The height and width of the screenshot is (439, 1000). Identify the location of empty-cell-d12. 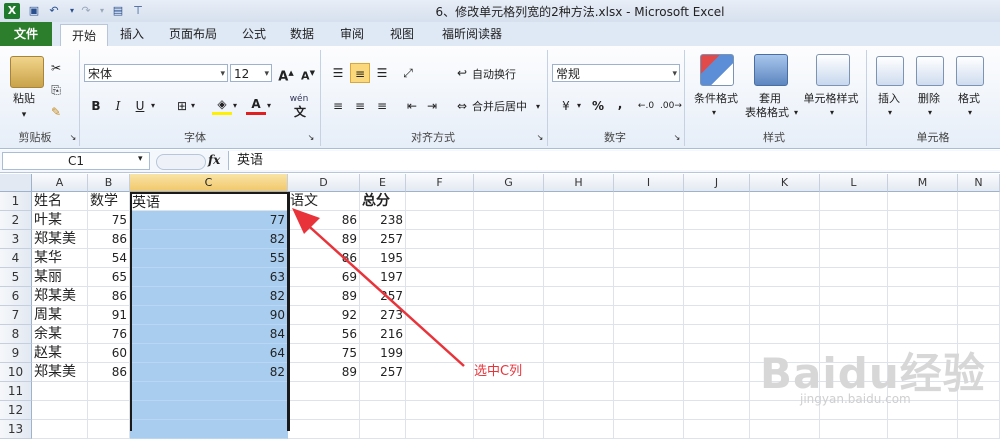
(324, 410).